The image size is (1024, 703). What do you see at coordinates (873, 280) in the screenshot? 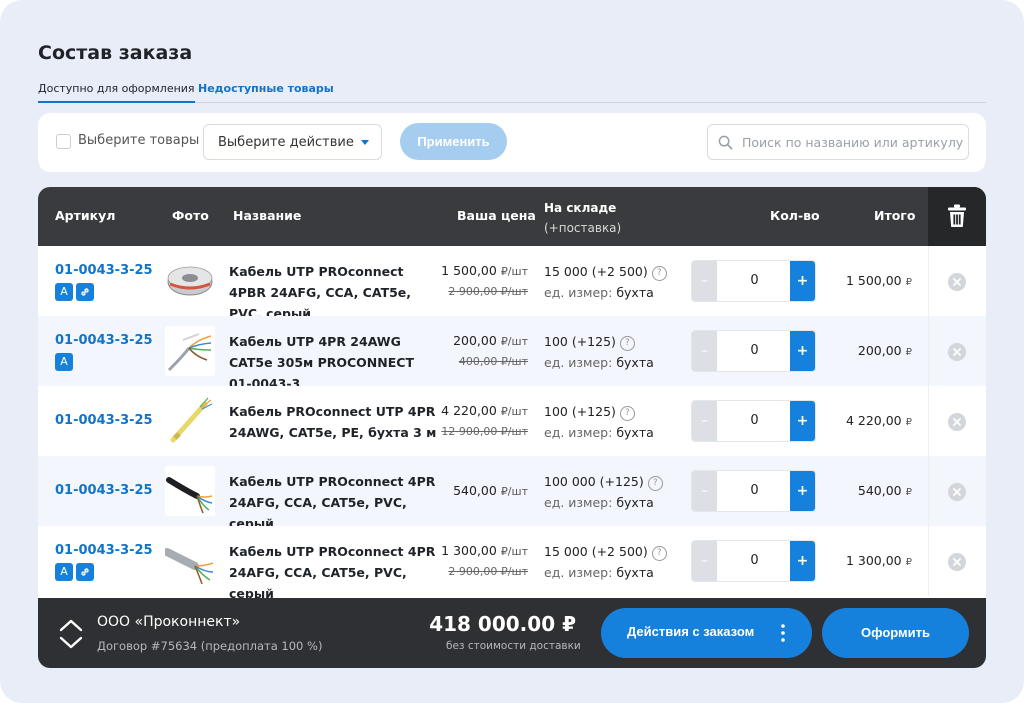
I see `row-total-value: 1 500,00` at bounding box center [873, 280].